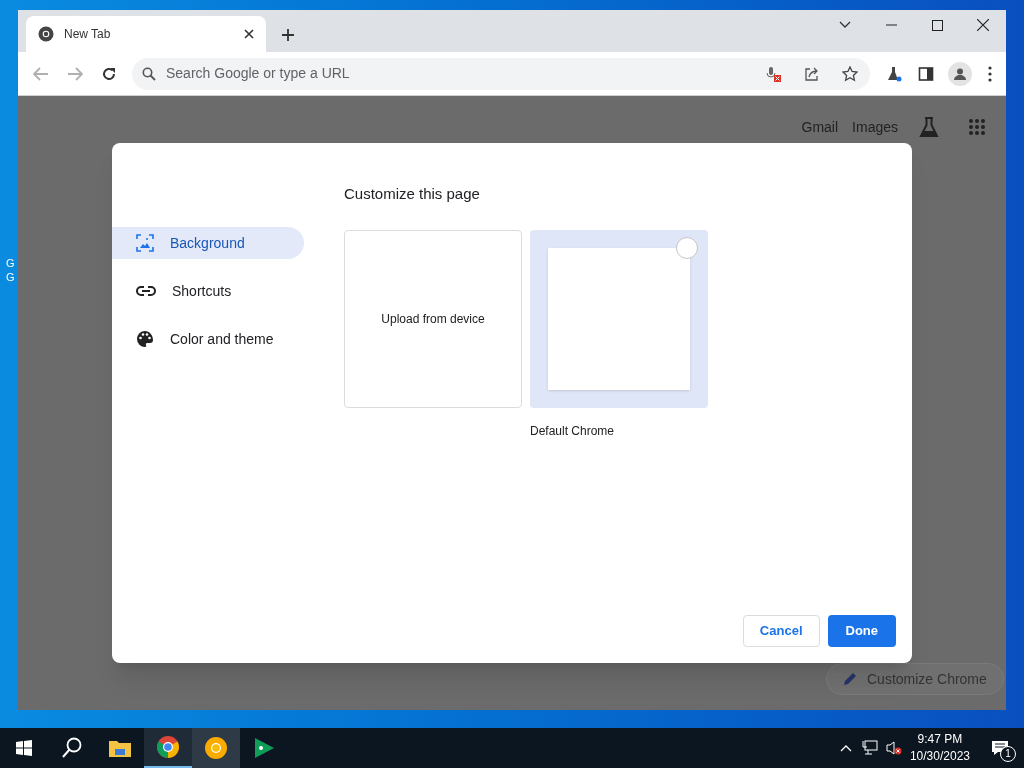 This screenshot has height=768, width=1024. What do you see at coordinates (812, 73) in the screenshot?
I see `share-icon` at bounding box center [812, 73].